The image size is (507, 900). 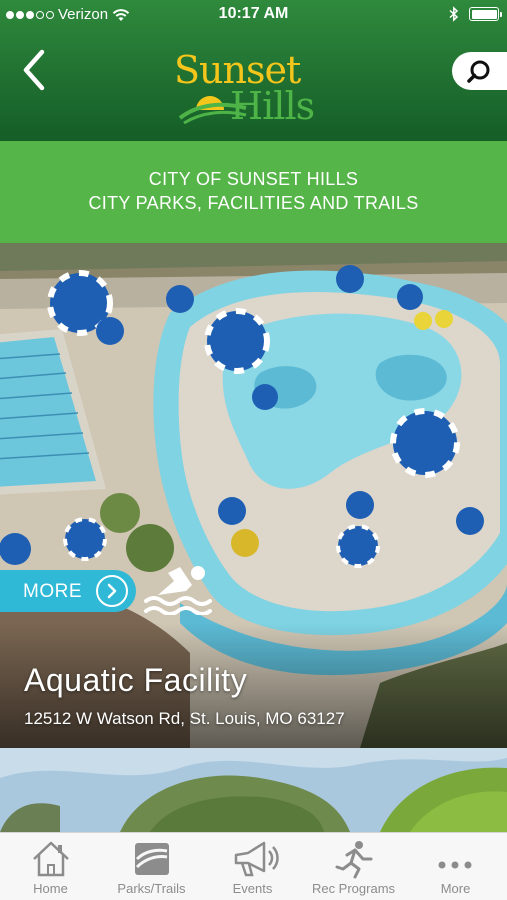 I want to click on tab-rec-programs-label: Rec Programs, so click(x=353, y=888).